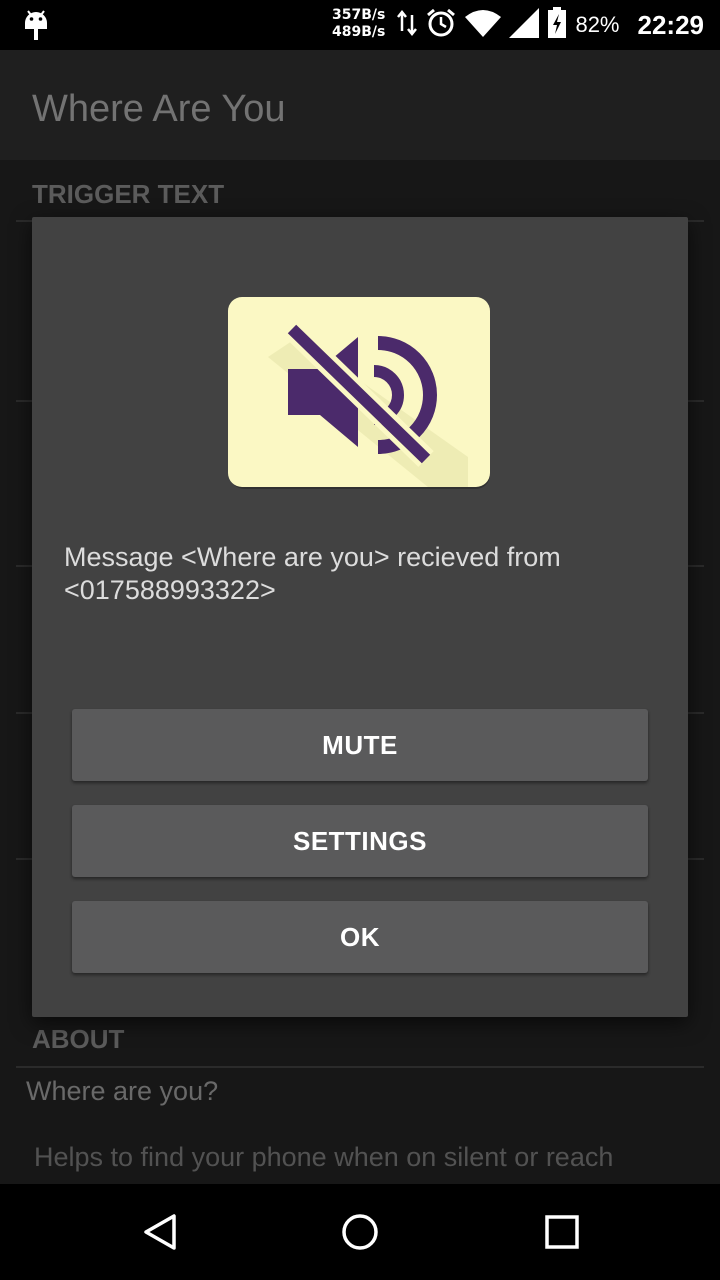 This screenshot has height=1280, width=720. I want to click on back-icon, so click(160, 1232).